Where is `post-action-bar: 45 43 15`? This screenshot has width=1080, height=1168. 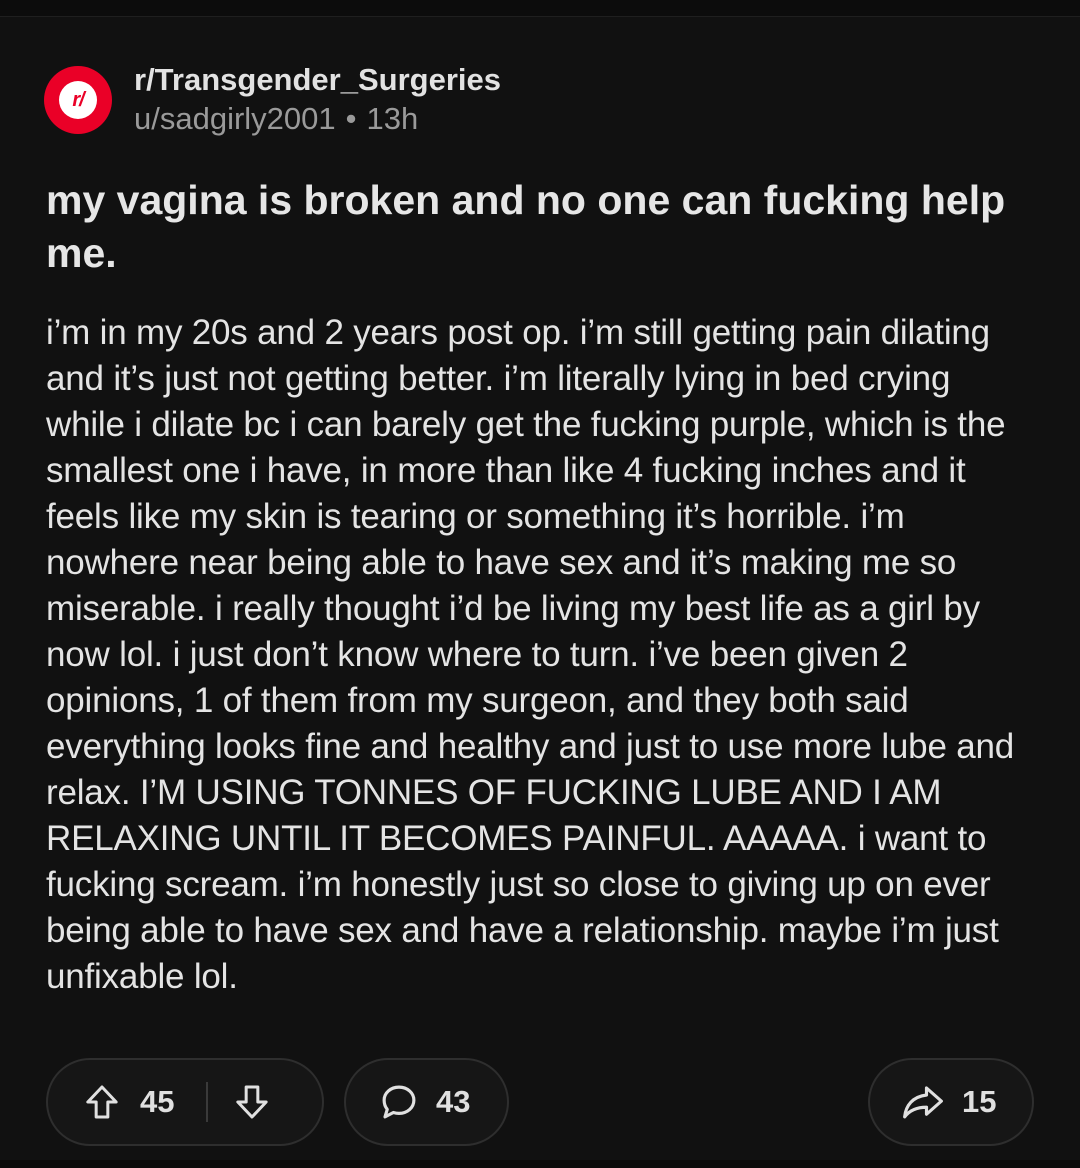
post-action-bar: 45 43 15 is located at coordinates (540, 1103).